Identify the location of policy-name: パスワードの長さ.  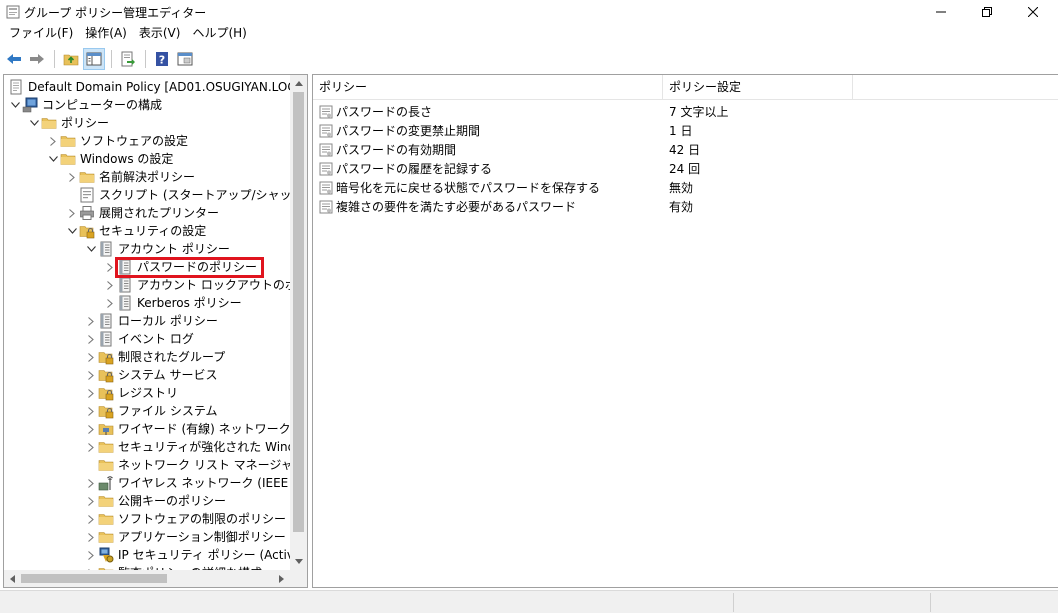
(384, 112).